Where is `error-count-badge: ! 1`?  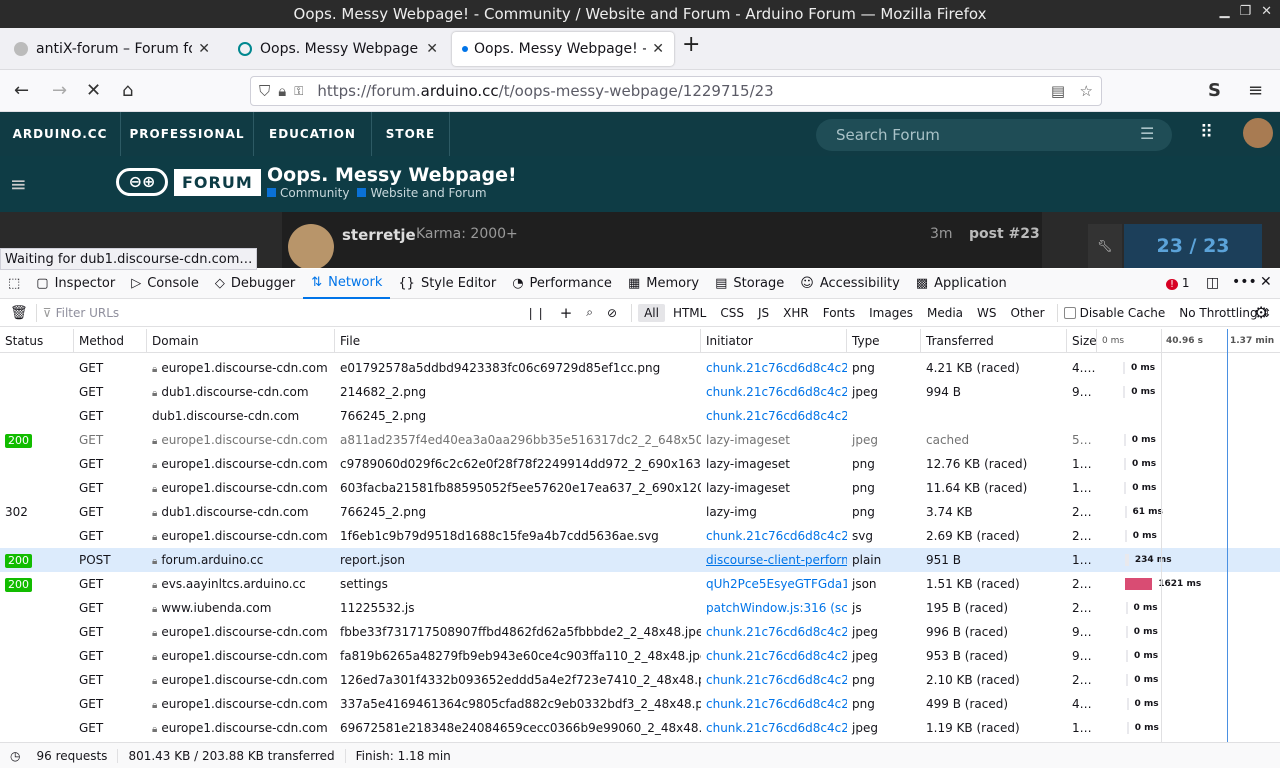 error-count-badge: ! 1 is located at coordinates (1177, 283).